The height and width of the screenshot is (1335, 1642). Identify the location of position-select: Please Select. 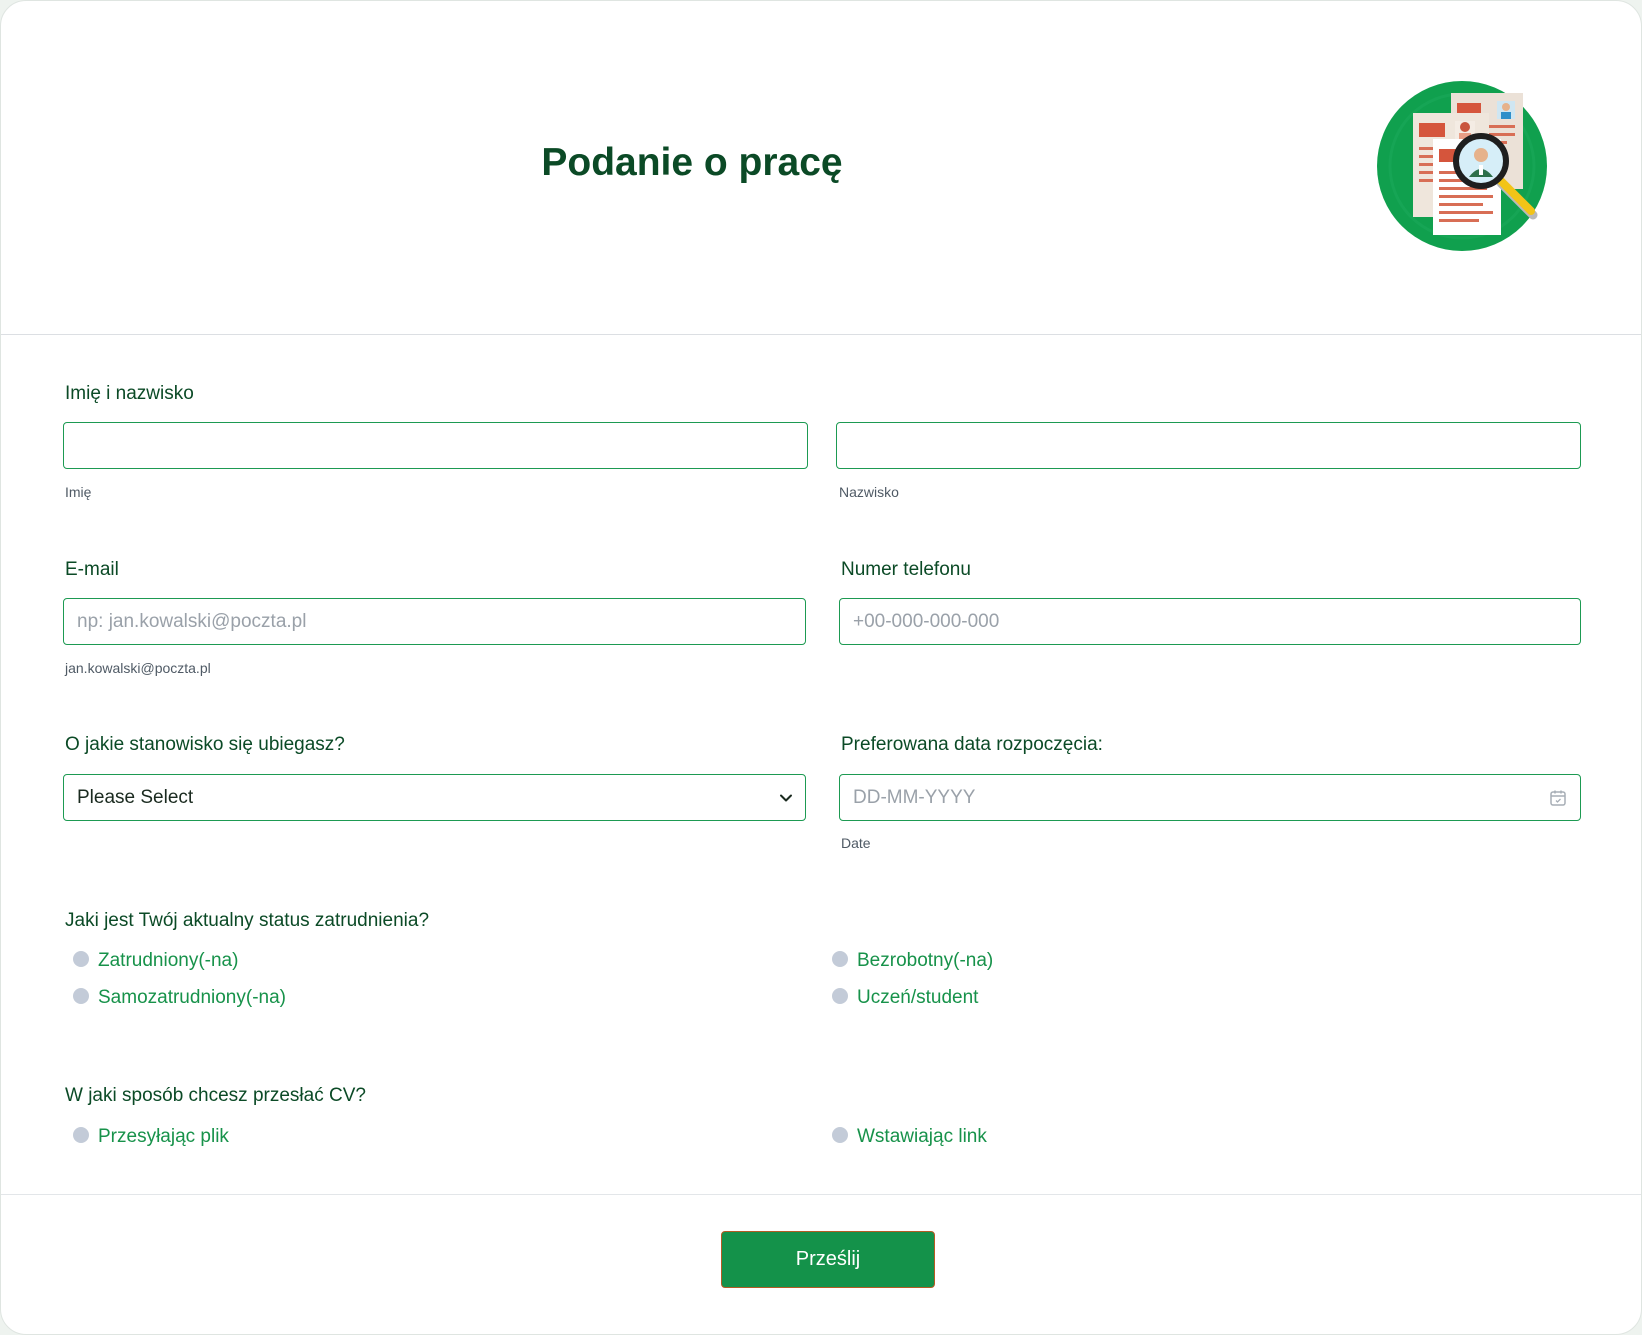
(434, 797).